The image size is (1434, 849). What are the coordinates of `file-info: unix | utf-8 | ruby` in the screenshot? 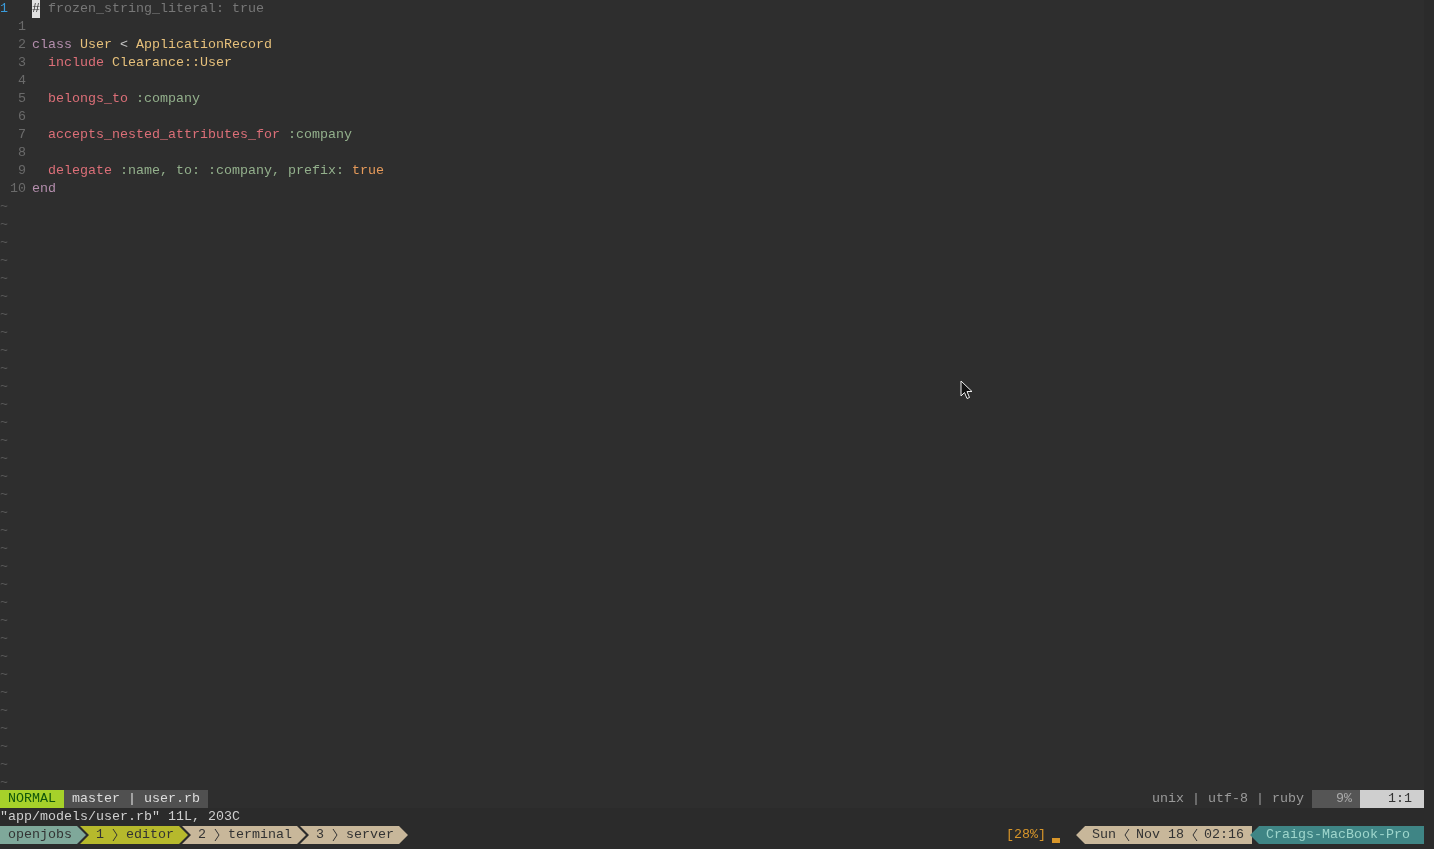 It's located at (1228, 799).